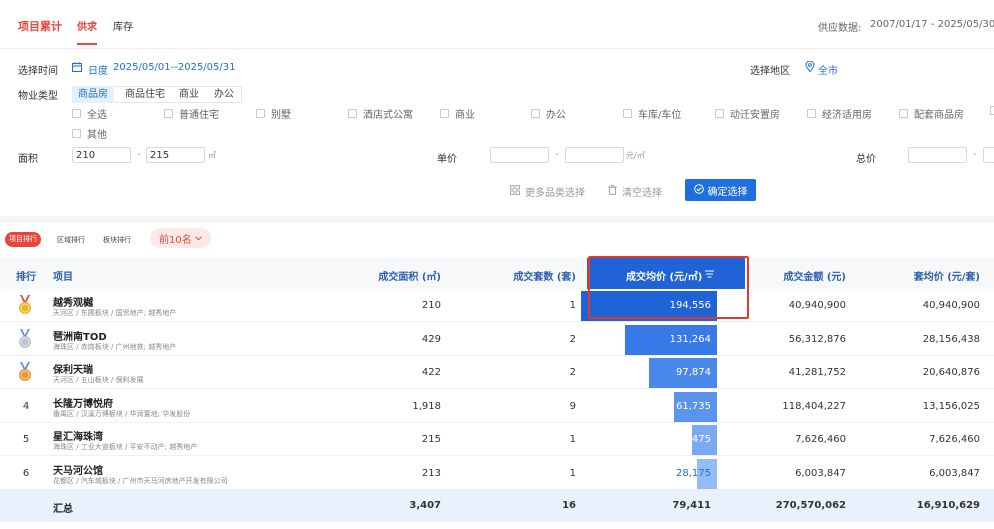 The image size is (994, 529). Describe the element at coordinates (820, 473) in the screenshot. I see `amount-cell: 6,003,847` at that location.